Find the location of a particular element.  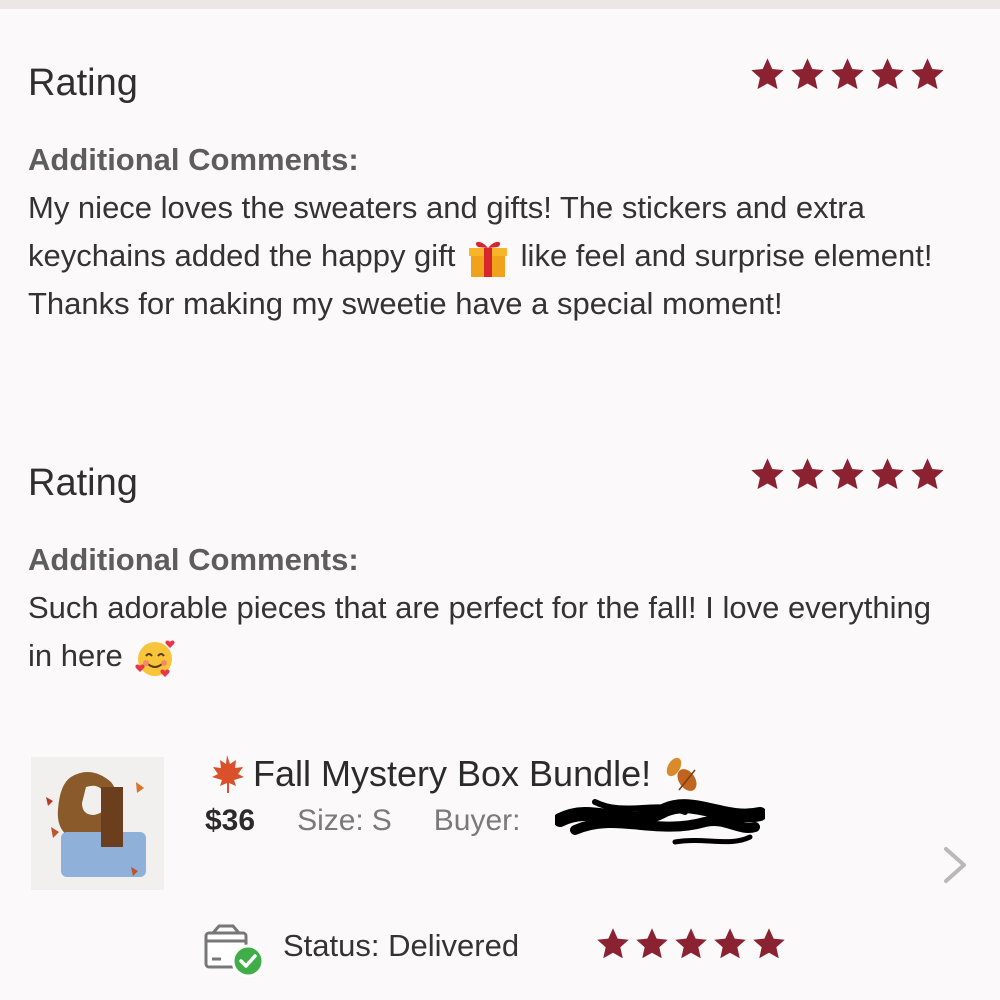

status-value: Delivered is located at coordinates (454, 945).